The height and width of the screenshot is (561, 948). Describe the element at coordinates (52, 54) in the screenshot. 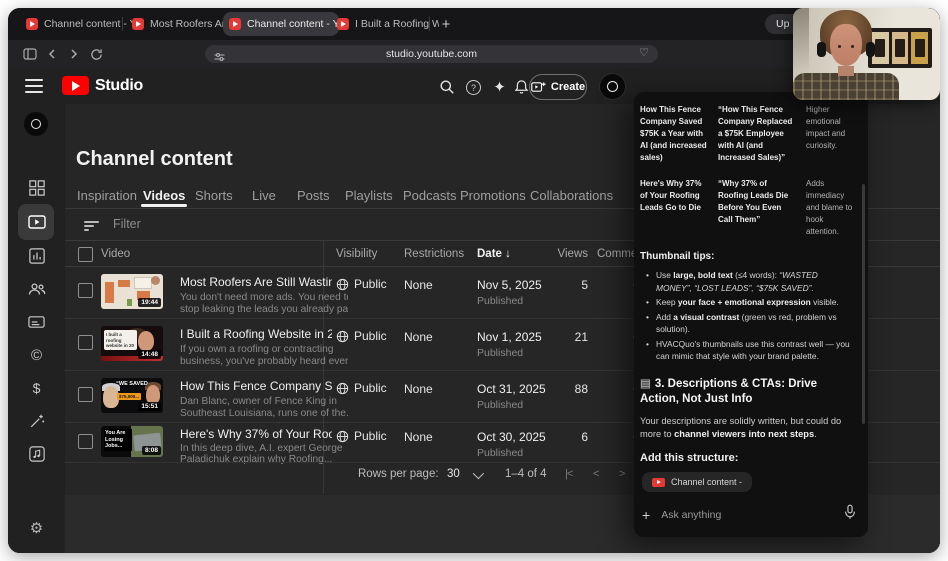

I see `back-icon` at that location.